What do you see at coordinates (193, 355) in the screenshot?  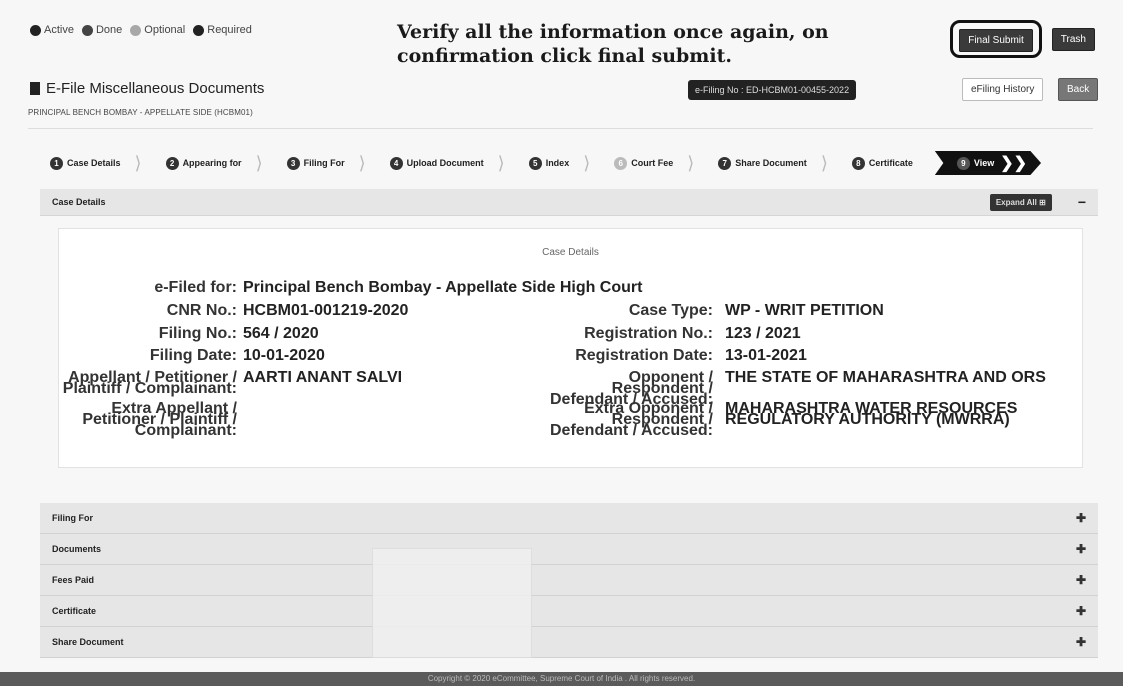 I see `filing-date-label: Filing Date:` at bounding box center [193, 355].